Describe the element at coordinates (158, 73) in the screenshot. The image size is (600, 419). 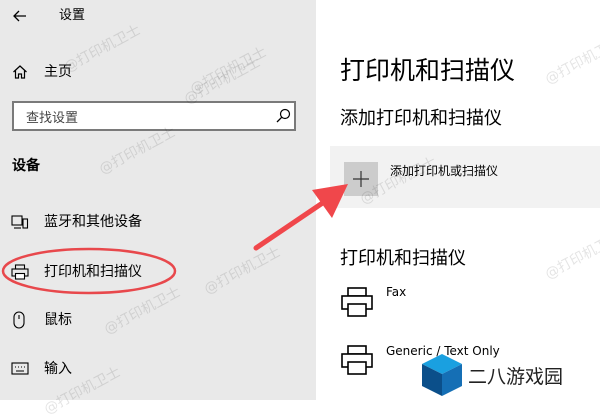
I see `sidebar-item-home: 主页` at that location.